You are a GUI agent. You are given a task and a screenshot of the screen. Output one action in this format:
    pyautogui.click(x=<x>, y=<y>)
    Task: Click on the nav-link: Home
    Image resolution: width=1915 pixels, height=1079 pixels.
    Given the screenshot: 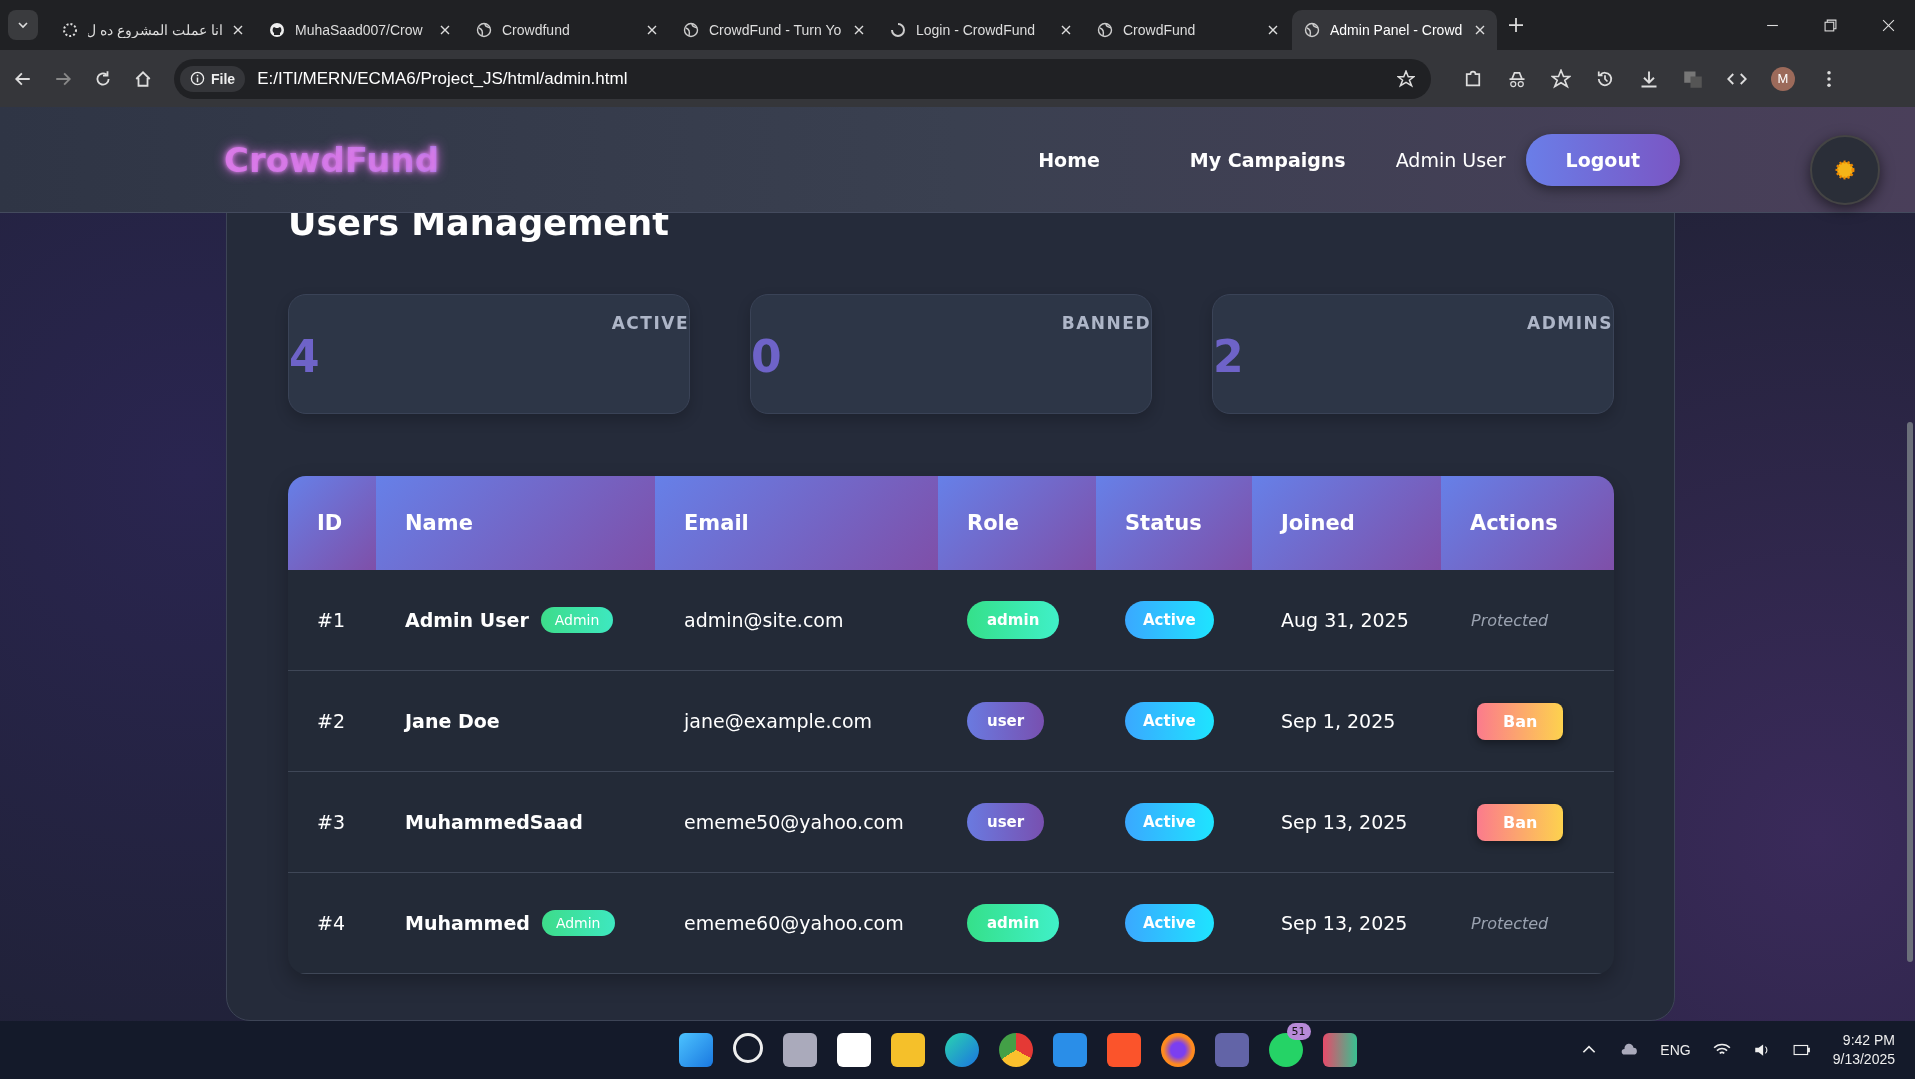 What is the action you would take?
    pyautogui.click(x=1069, y=159)
    